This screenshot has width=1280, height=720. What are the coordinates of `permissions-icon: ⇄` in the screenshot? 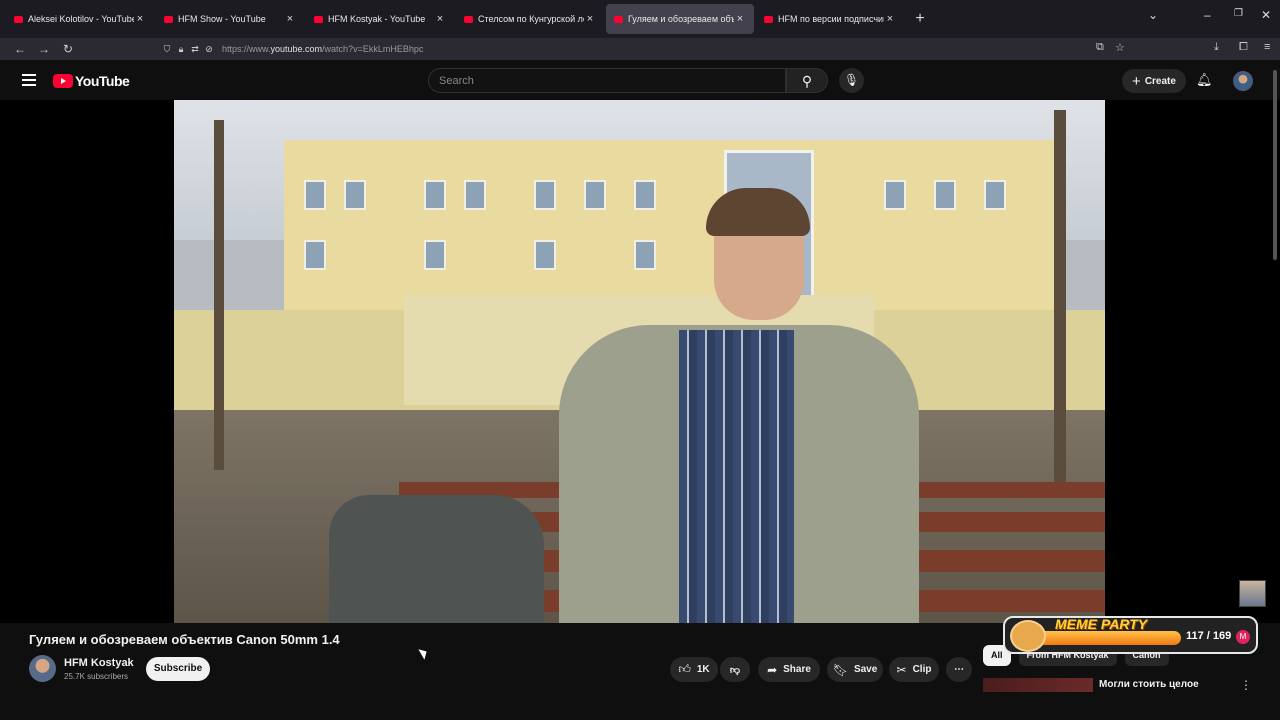 It's located at (195, 49).